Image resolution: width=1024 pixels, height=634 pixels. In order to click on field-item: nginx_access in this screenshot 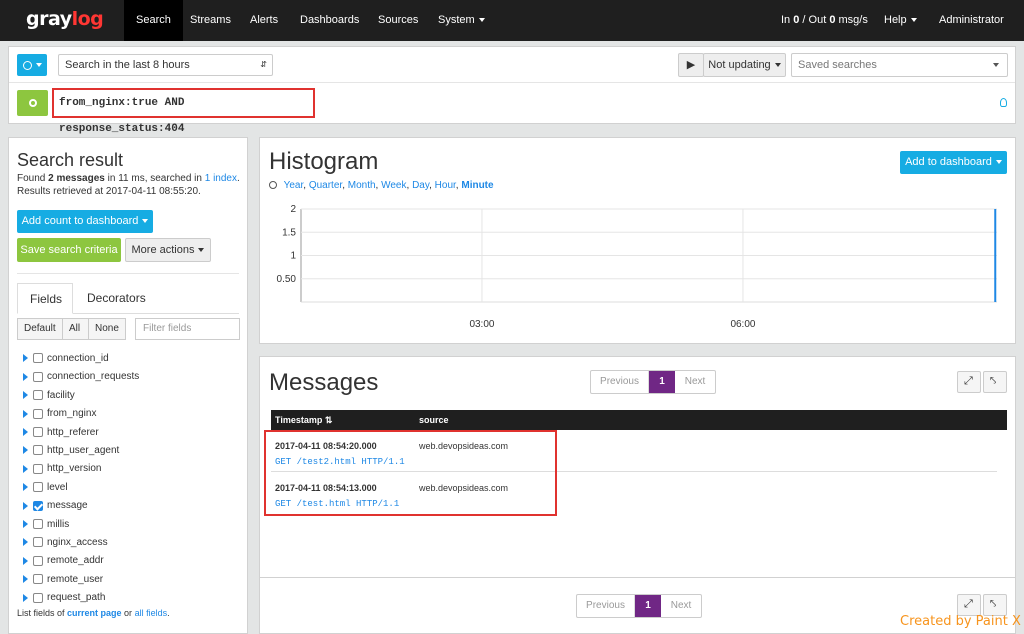, I will do `click(65, 543)`.